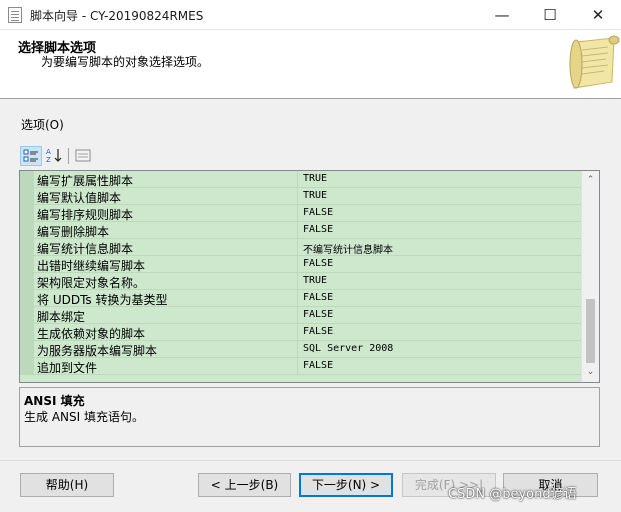 This screenshot has height=512, width=621. Describe the element at coordinates (85, 215) in the screenshot. I see `property-name: 编写排序规则脚本` at that location.